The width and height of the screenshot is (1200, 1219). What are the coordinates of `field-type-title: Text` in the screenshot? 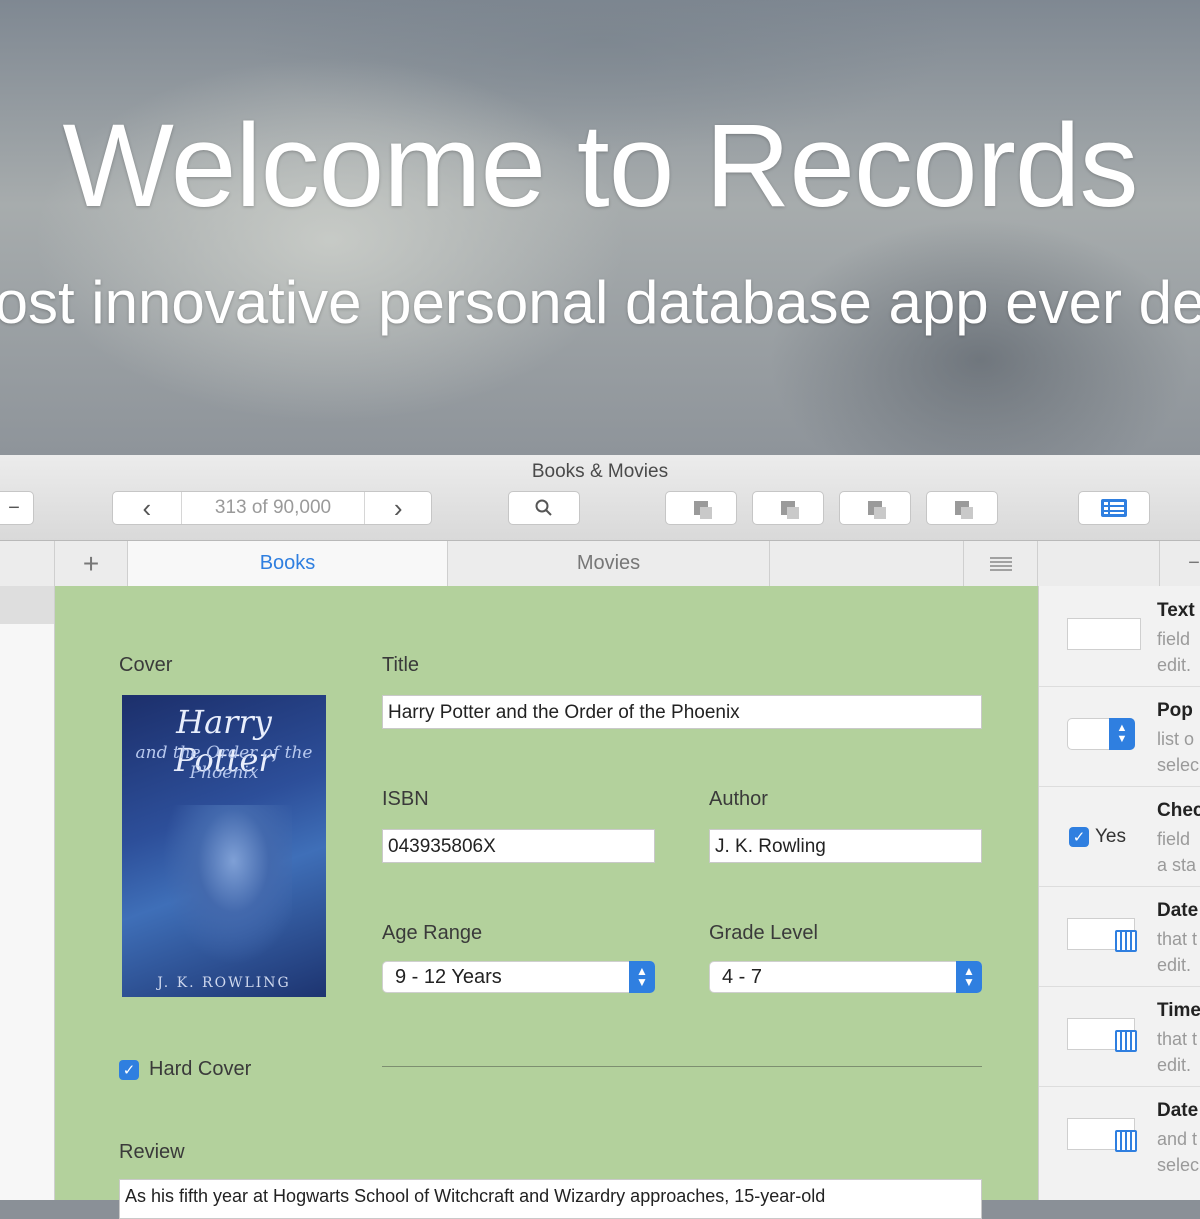 It's located at (1176, 610).